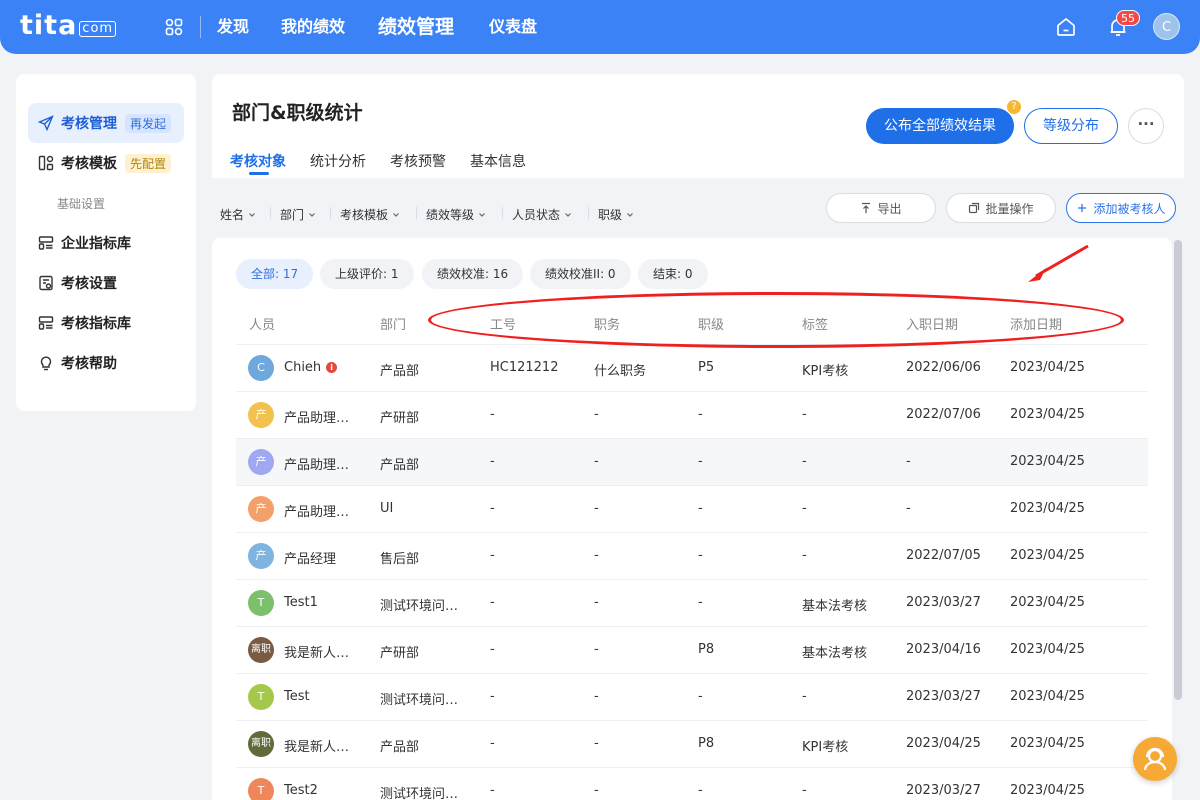  What do you see at coordinates (68, 25) in the screenshot?
I see `tita-logo: tita com` at bounding box center [68, 25].